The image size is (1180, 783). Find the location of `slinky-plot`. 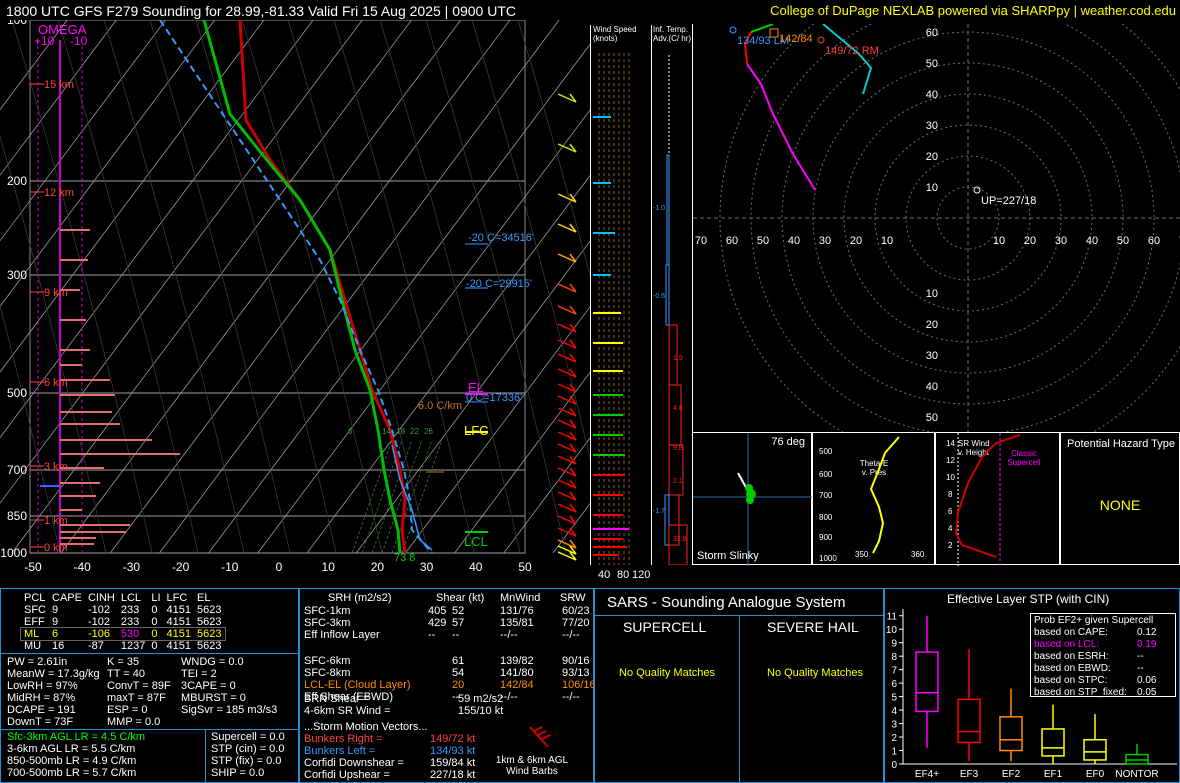

slinky-plot is located at coordinates (753, 499).